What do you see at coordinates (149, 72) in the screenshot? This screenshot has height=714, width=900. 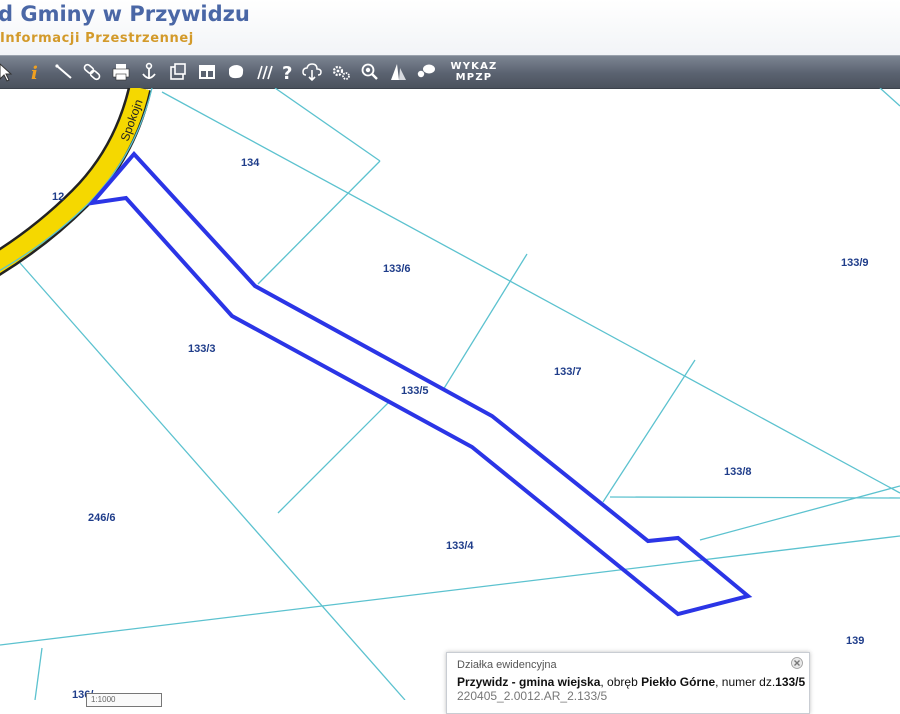 I see `anchor-icon` at bounding box center [149, 72].